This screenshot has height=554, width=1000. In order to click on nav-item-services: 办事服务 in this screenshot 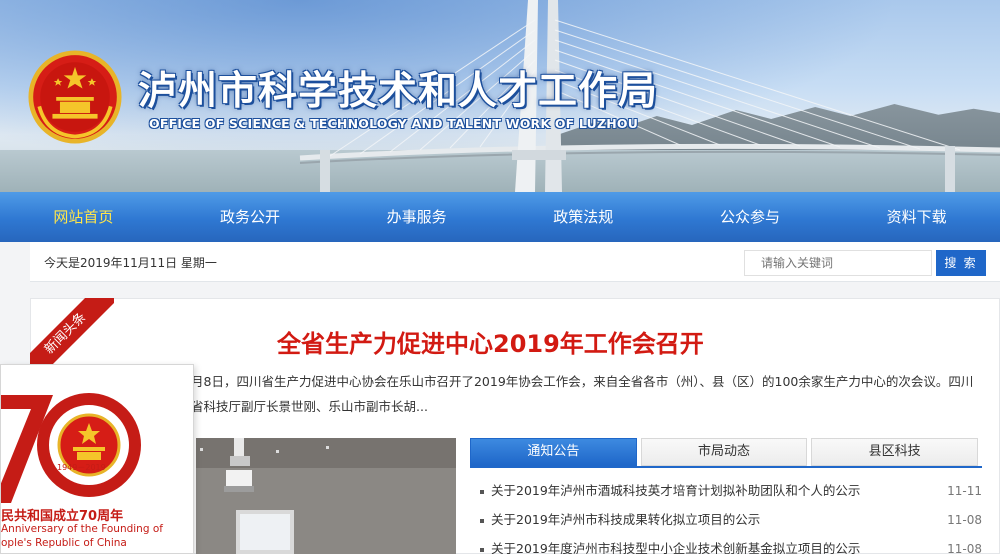, I will do `click(416, 217)`.